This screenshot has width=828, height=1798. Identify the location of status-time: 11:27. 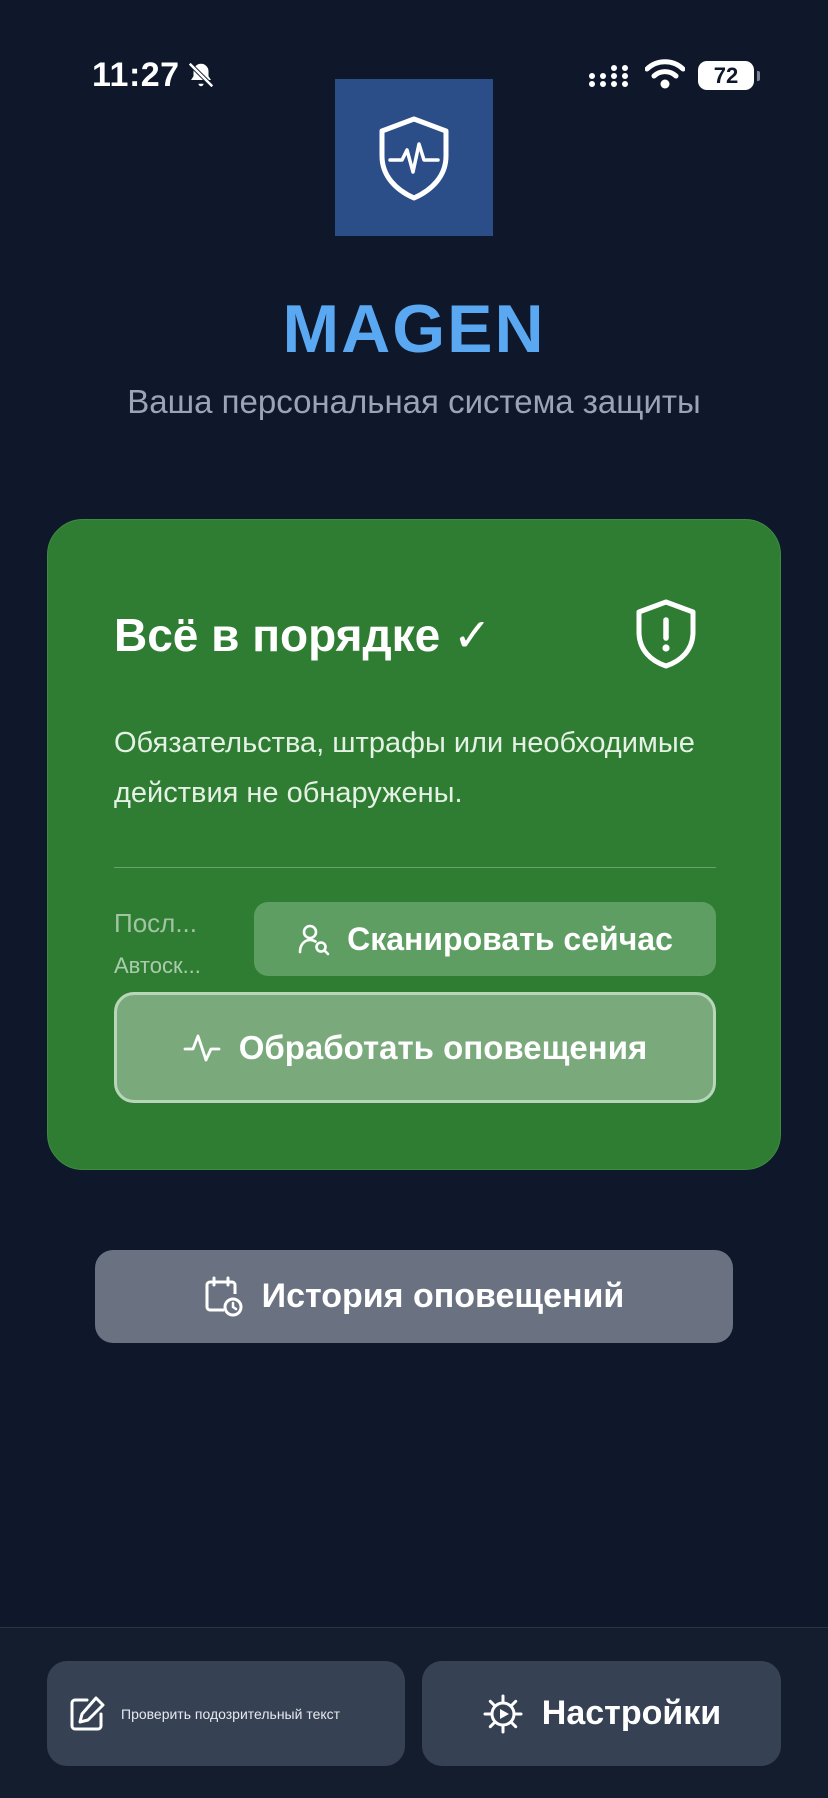
(136, 75).